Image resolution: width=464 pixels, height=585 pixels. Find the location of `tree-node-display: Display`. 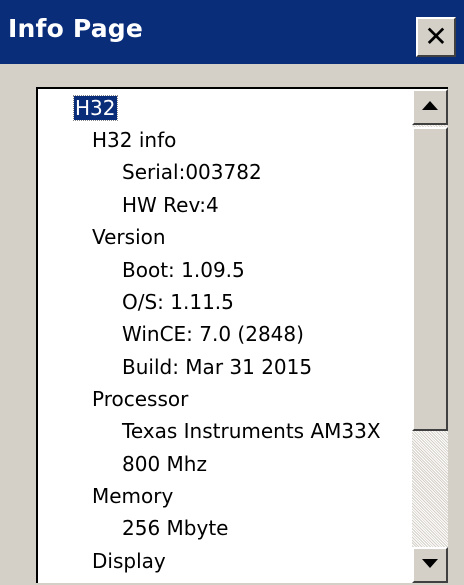

tree-node-display: Display is located at coordinates (129, 561).